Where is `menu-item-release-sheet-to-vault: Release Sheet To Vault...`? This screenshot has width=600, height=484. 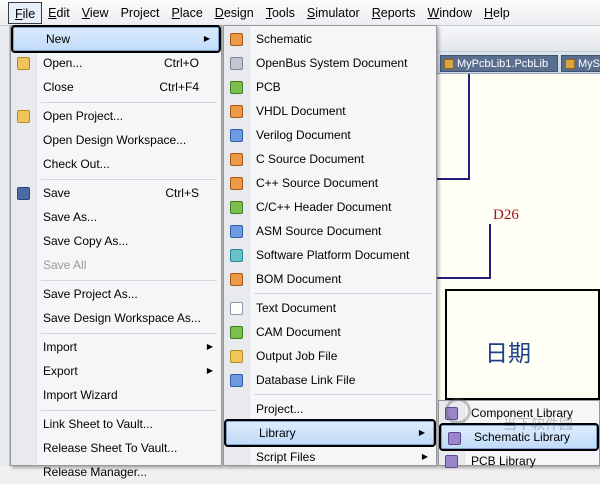
menu-item-release-sheet-to-vault: Release Sheet To Vault... is located at coordinates (116, 448).